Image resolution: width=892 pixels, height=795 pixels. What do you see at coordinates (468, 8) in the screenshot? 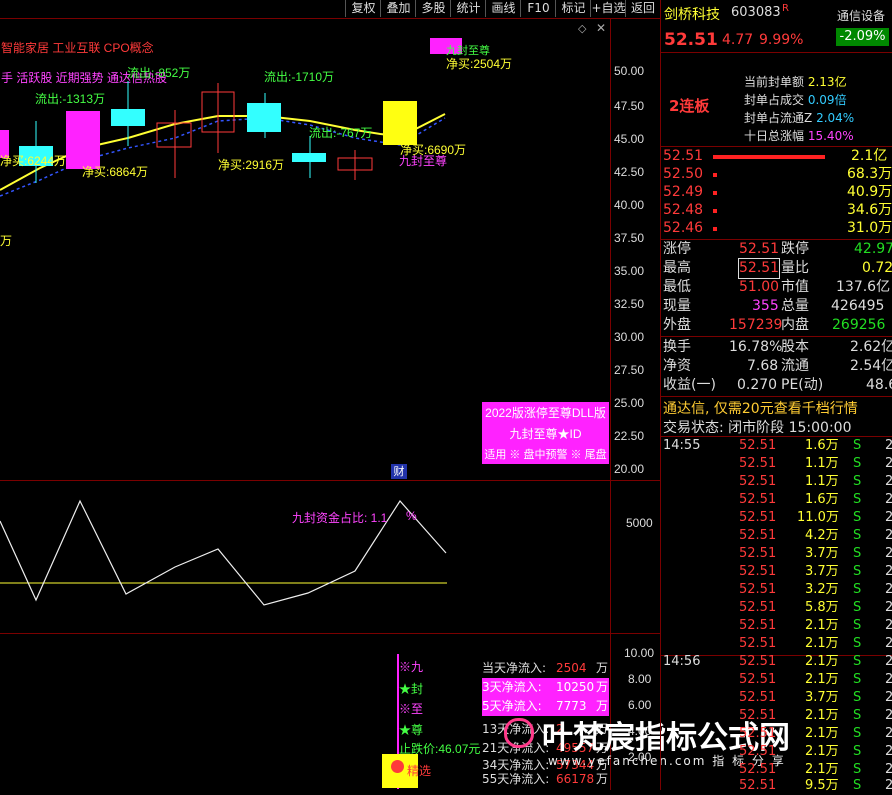
I see `statistics-button: 统计` at bounding box center [468, 8].